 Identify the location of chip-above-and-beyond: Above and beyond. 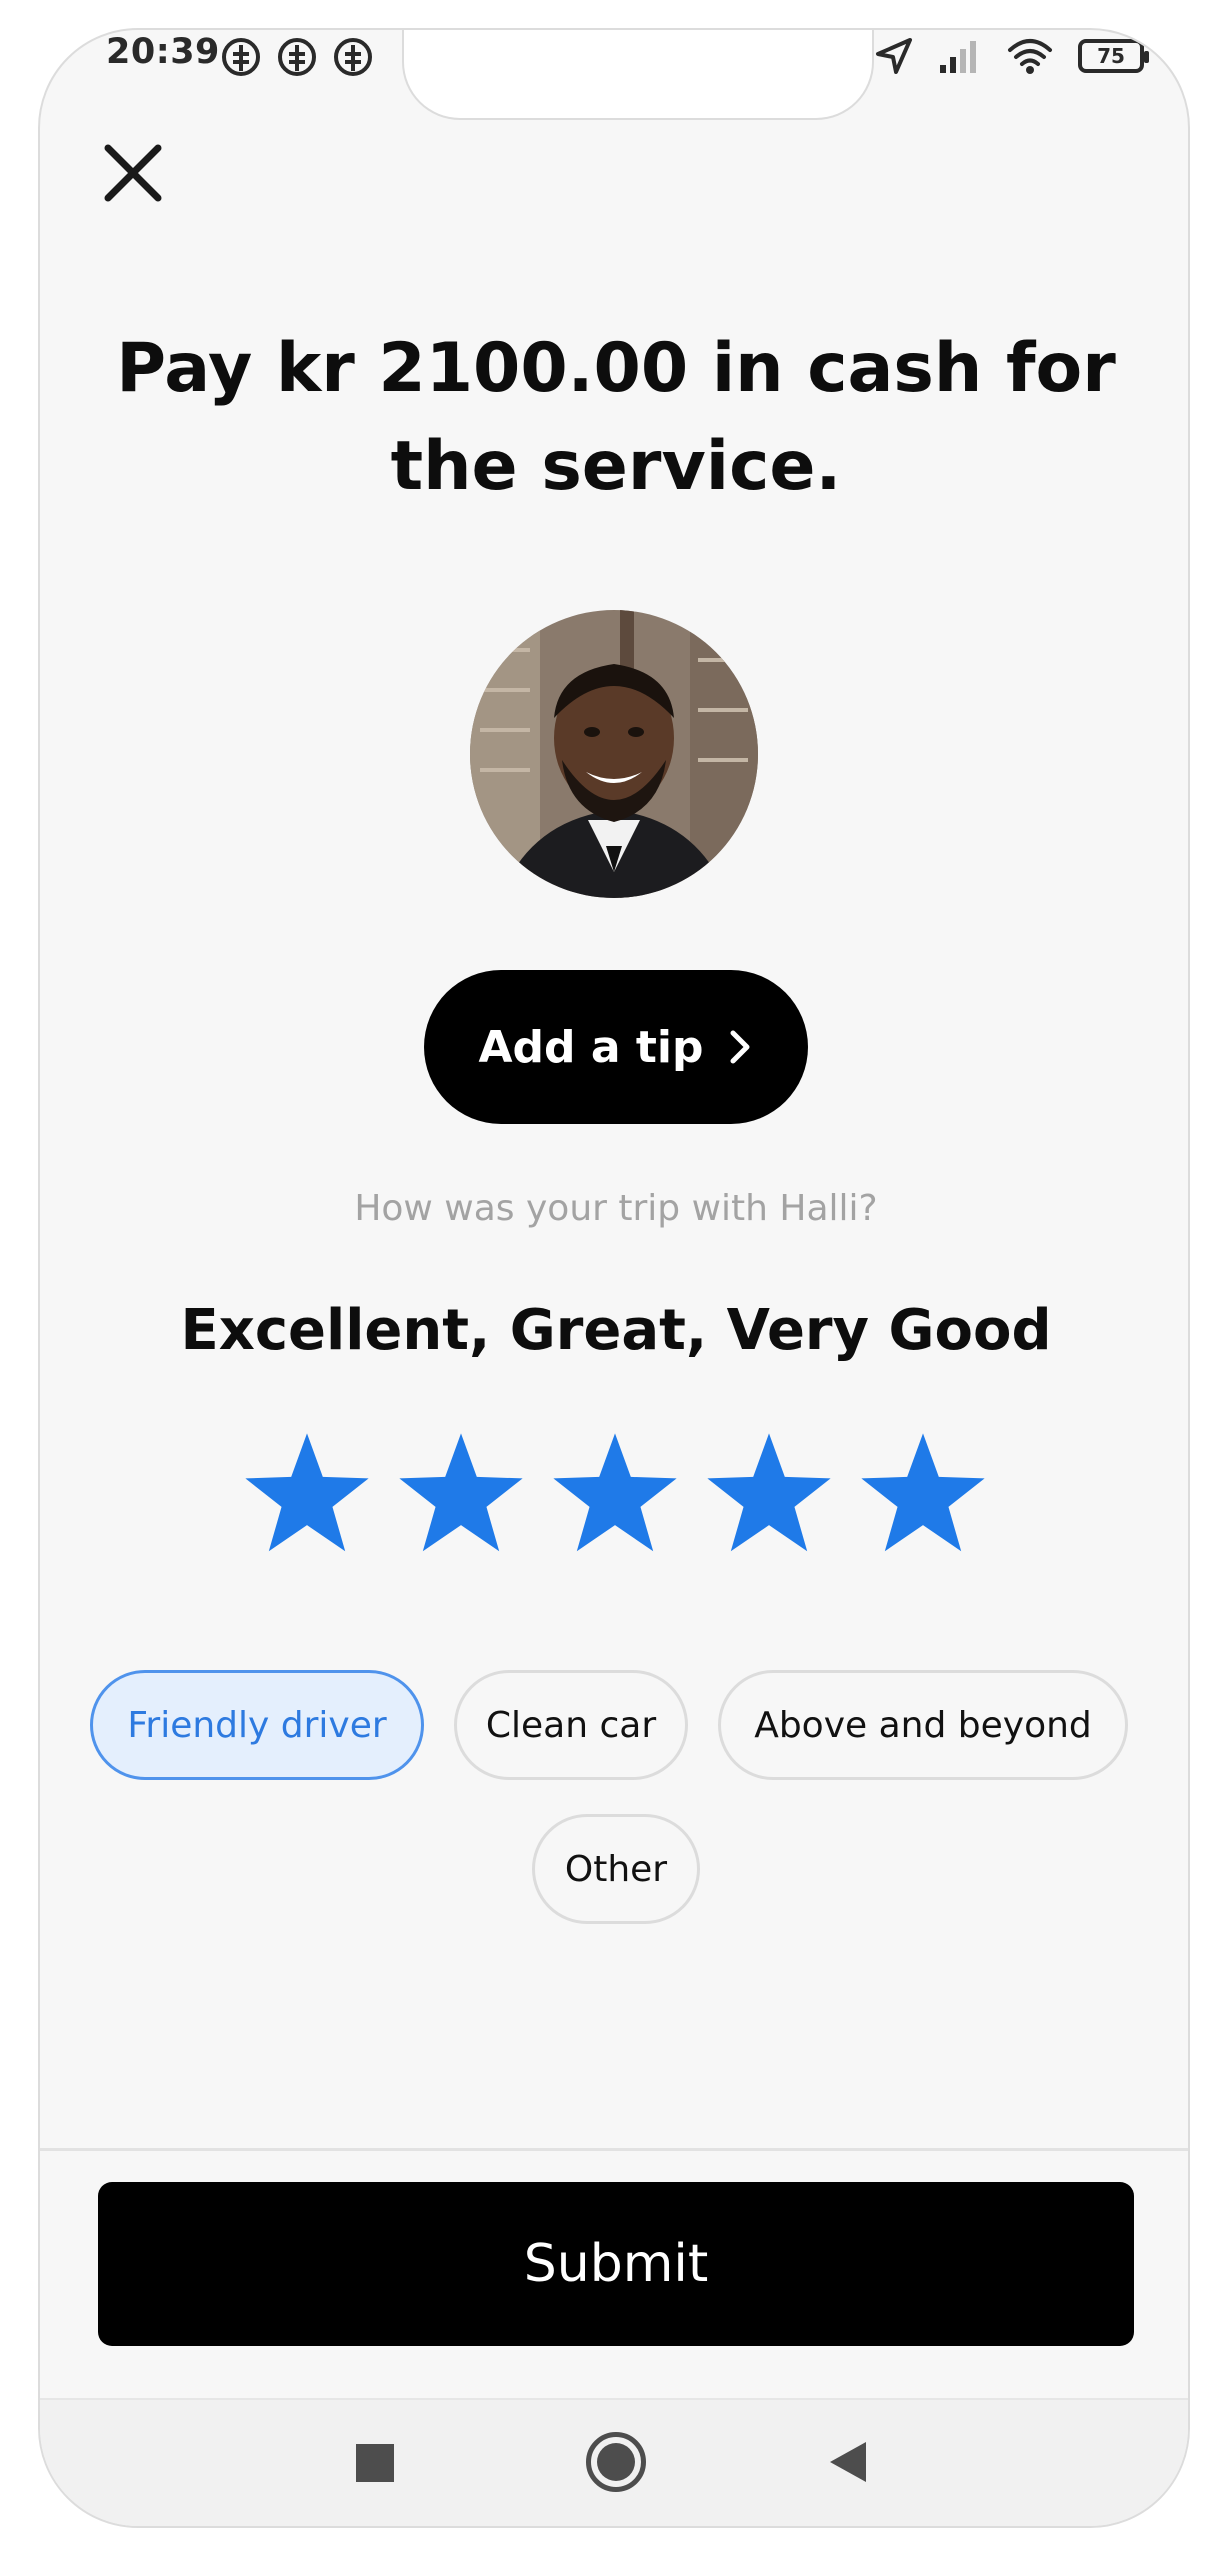
(923, 1725).